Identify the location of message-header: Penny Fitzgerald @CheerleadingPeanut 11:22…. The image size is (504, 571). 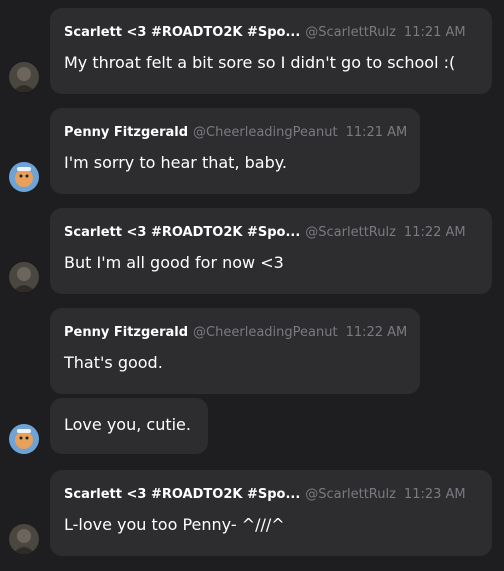
(235, 333).